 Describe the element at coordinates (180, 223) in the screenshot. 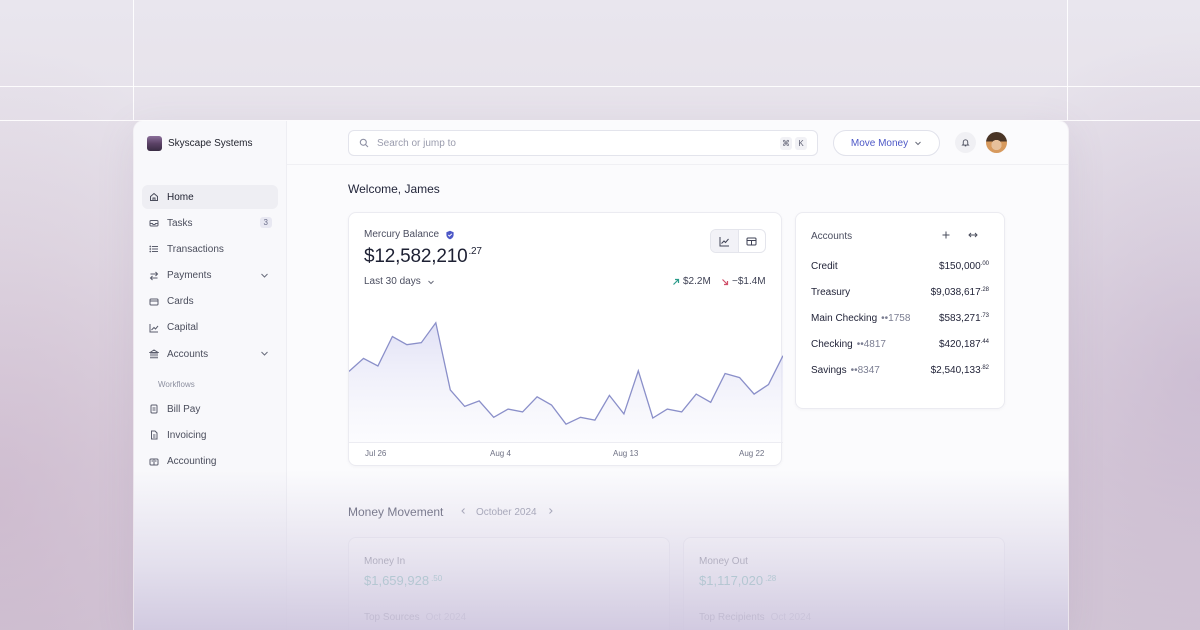

I see `sidebar-item-label: Tasks` at that location.